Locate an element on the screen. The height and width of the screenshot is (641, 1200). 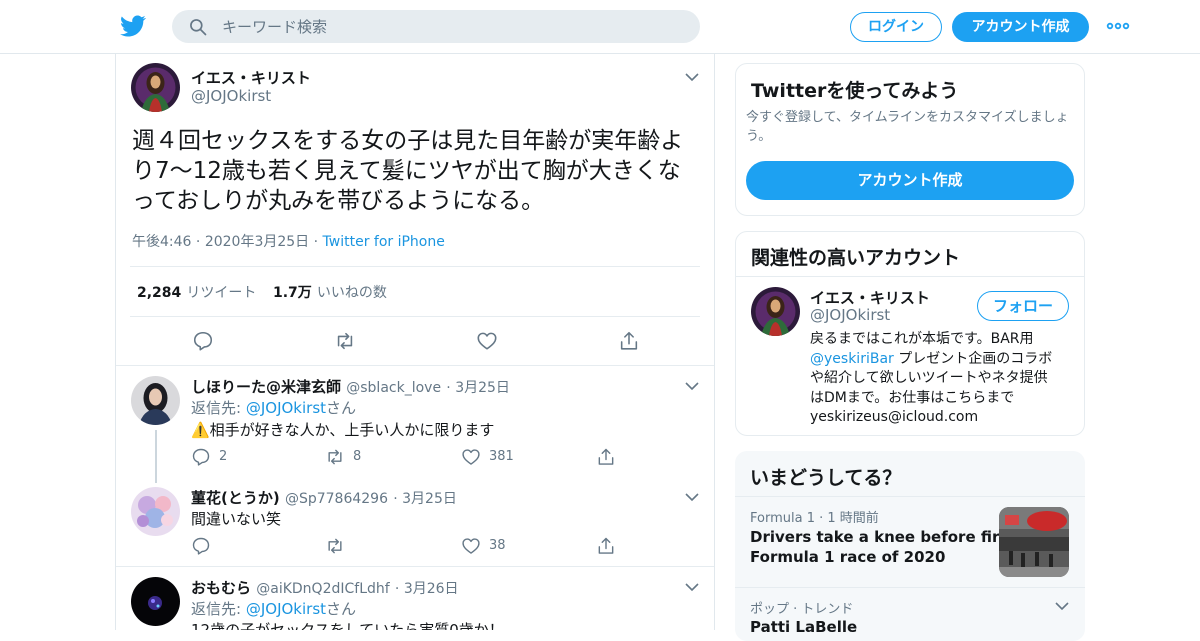
tweet-author-handle: @JOJOkirst is located at coordinates (231, 96).